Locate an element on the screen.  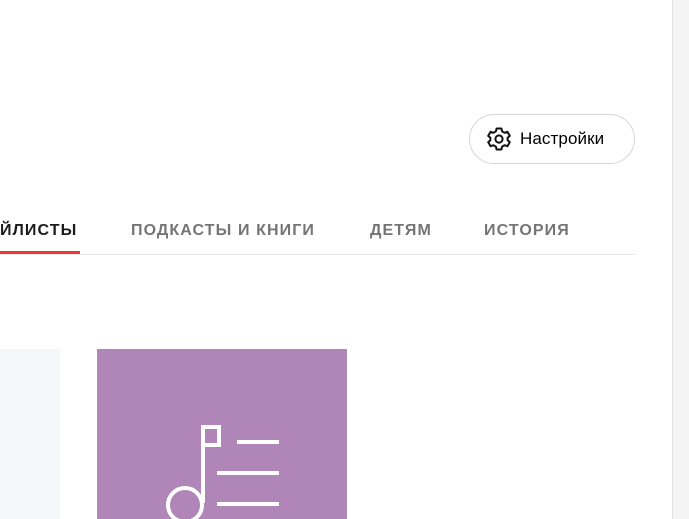
tab-podcasts-and-books: ПОДКАСТЫ И КНИГИ is located at coordinates (223, 231).